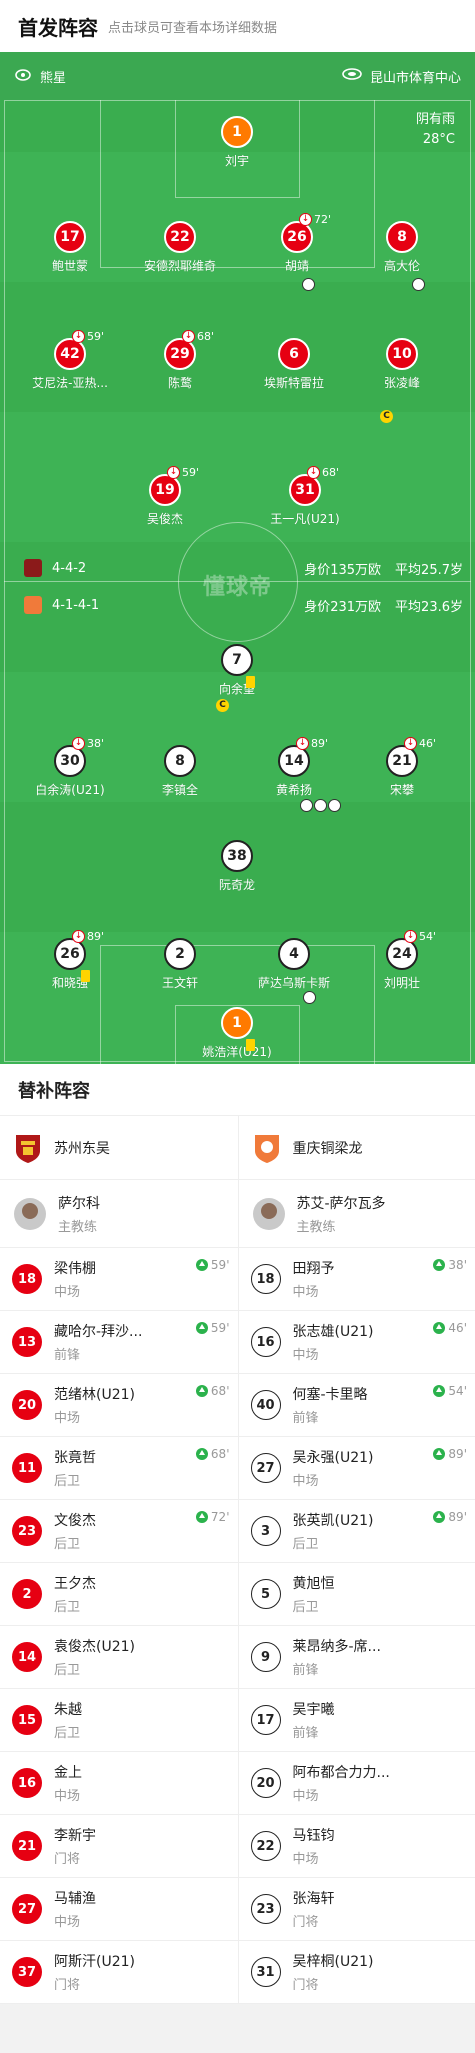 This screenshot has height=2053, width=475. What do you see at coordinates (450, 1328) in the screenshot?
I see `sub-in-marker: 46'` at bounding box center [450, 1328].